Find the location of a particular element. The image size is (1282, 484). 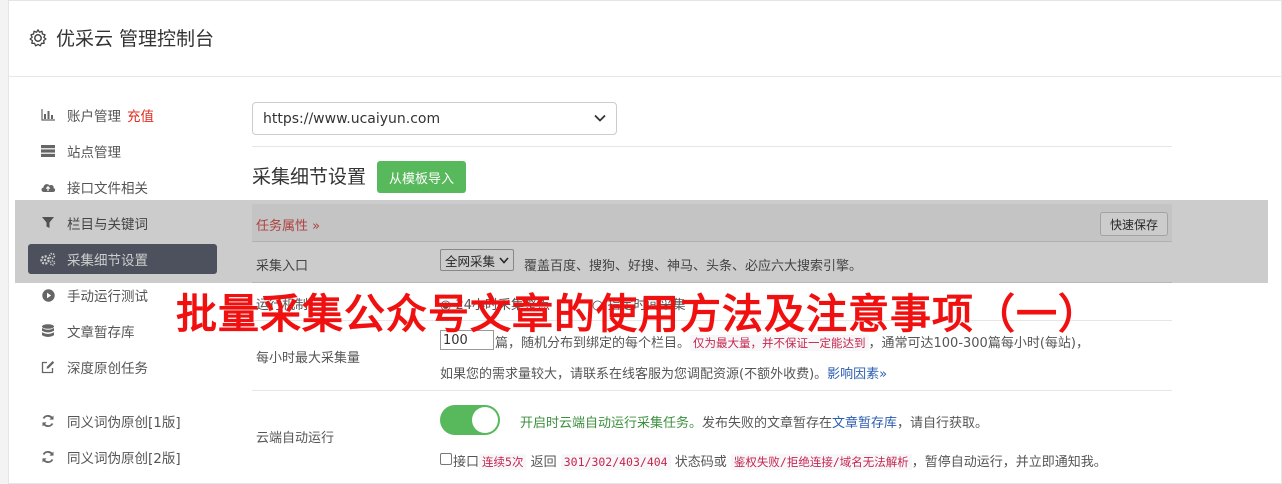

database-icon is located at coordinates (48, 331).